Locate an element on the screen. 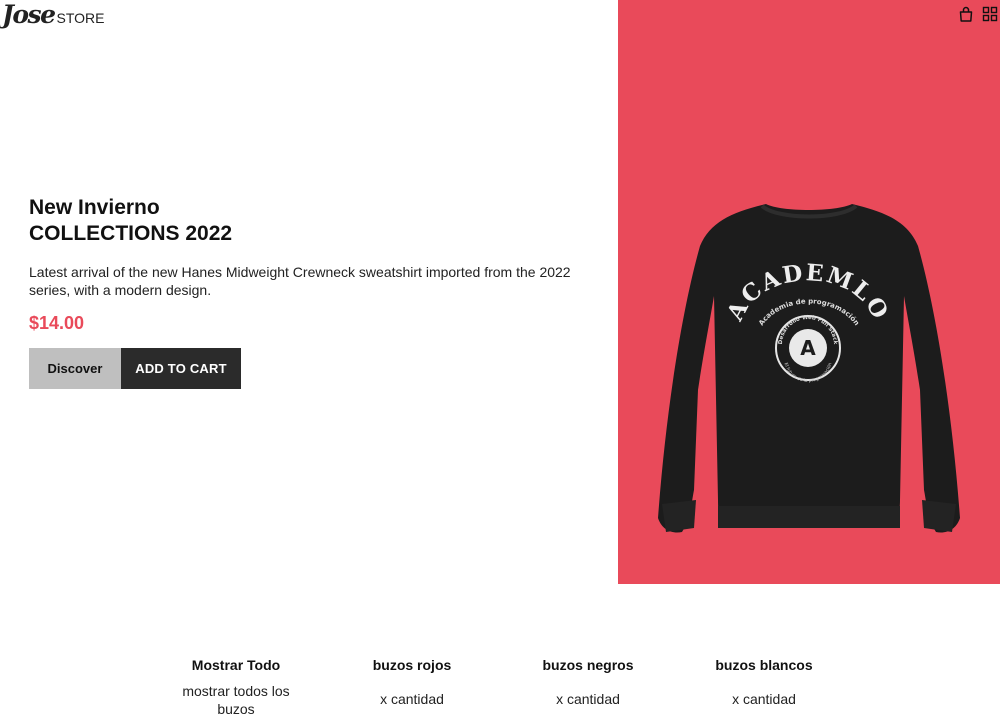 The width and height of the screenshot is (1002, 728). logo-text: STORE is located at coordinates (80, 18).